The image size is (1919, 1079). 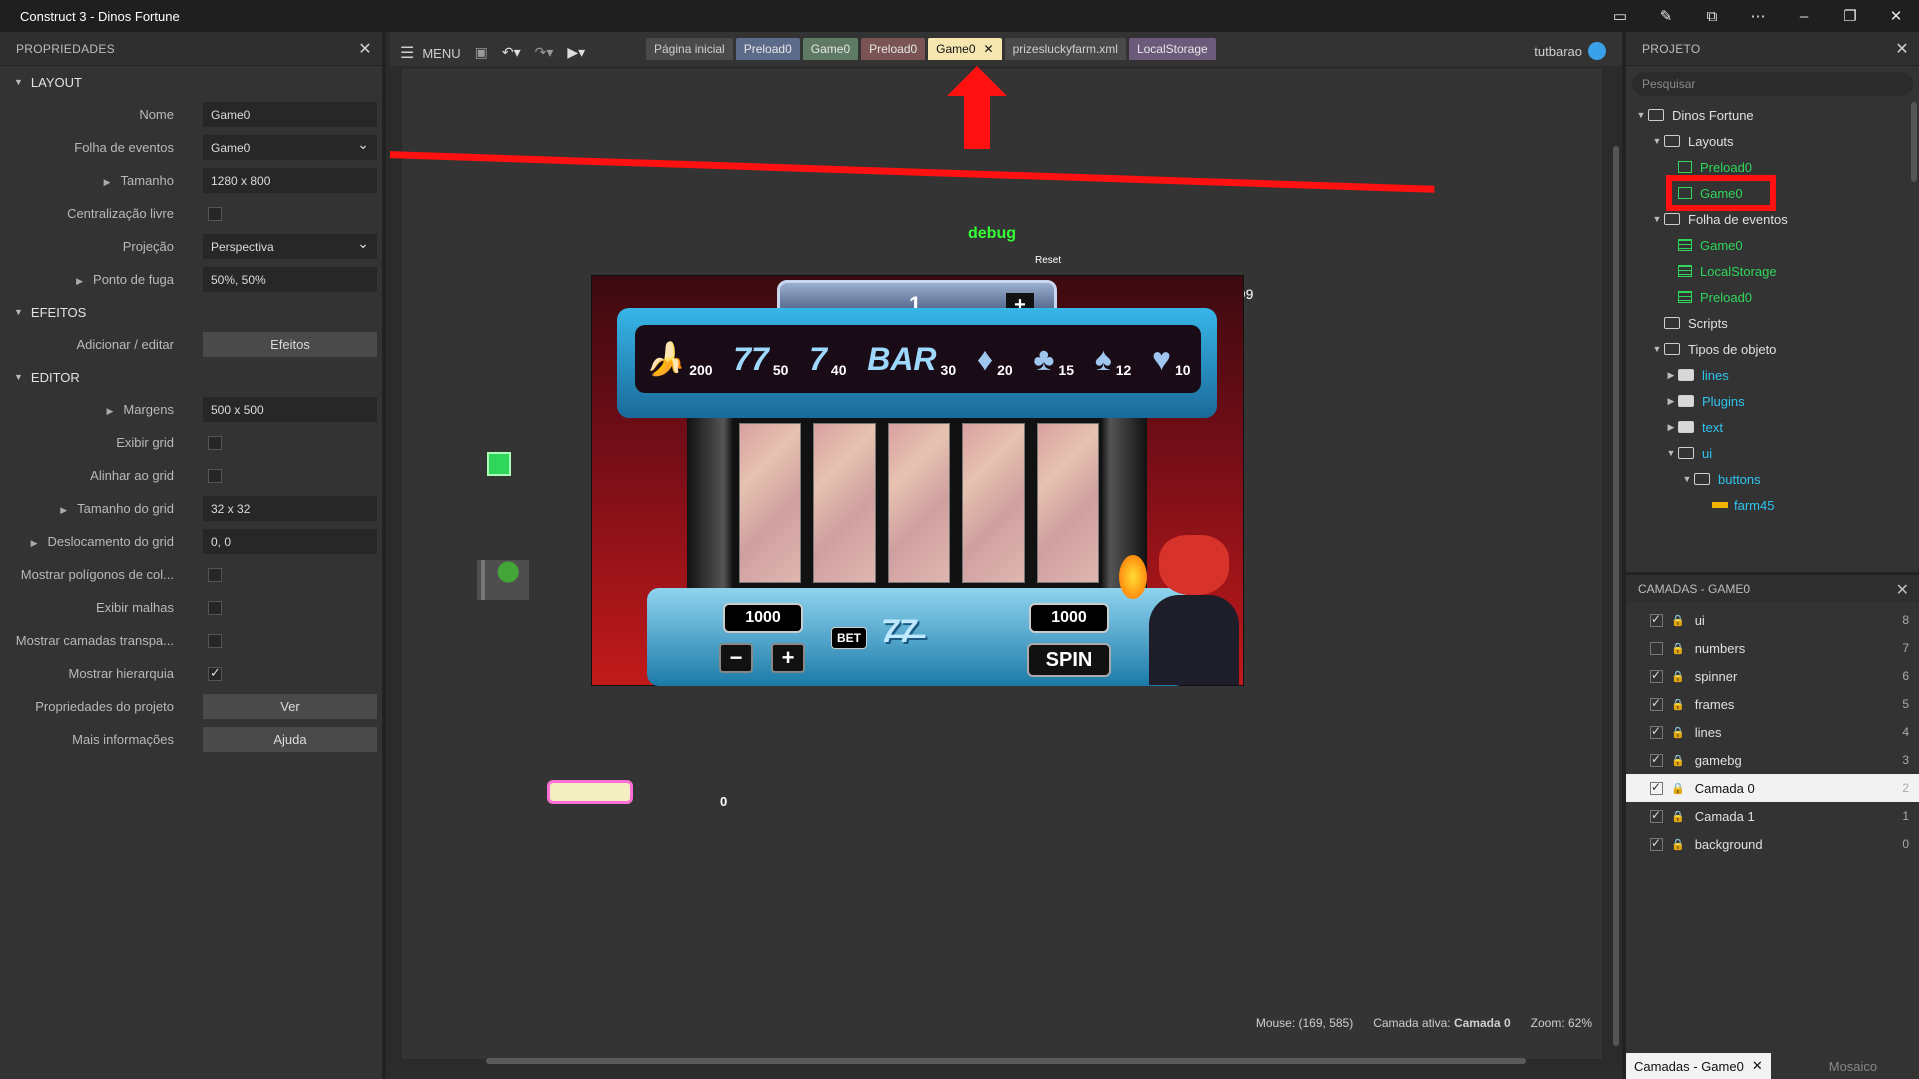 What do you see at coordinates (788, 658) in the screenshot?
I see `bet-plus-button: +` at bounding box center [788, 658].